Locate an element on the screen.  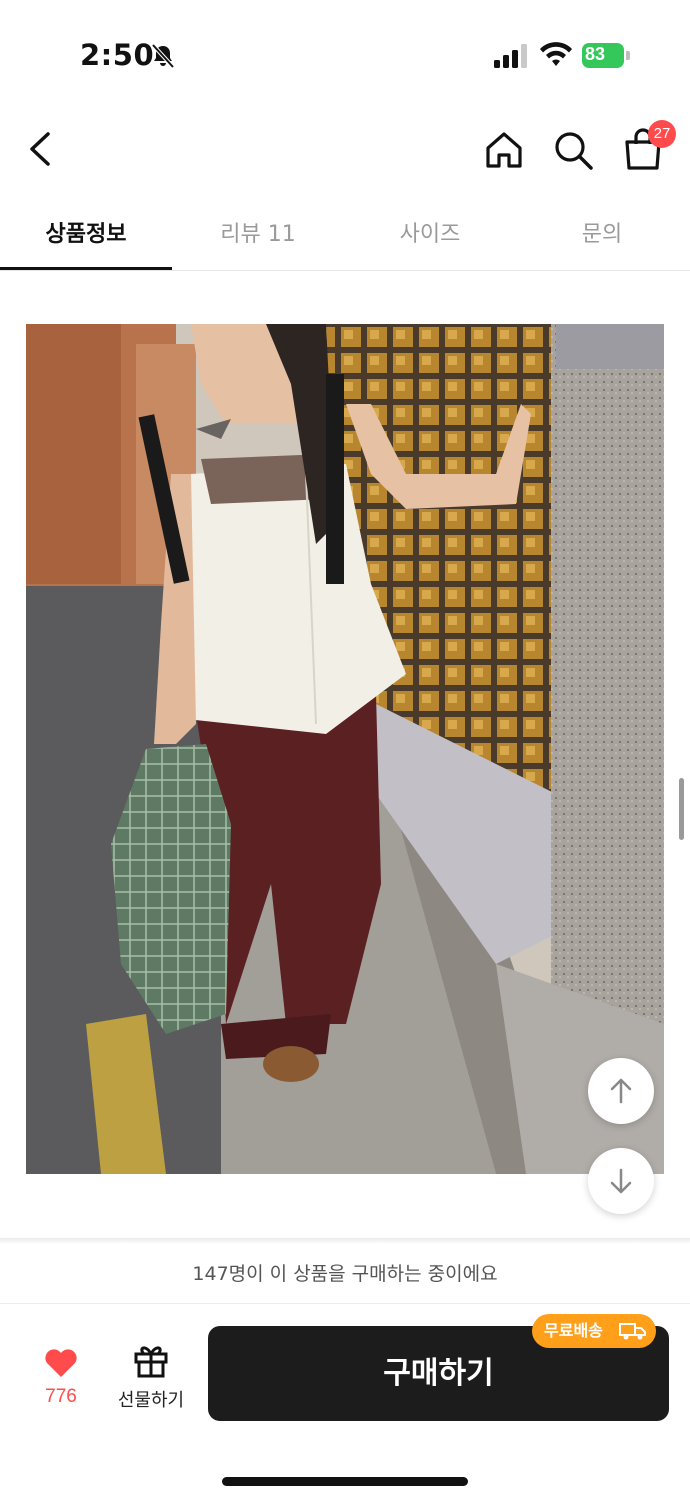
gift-icon is located at coordinates (151, 1362).